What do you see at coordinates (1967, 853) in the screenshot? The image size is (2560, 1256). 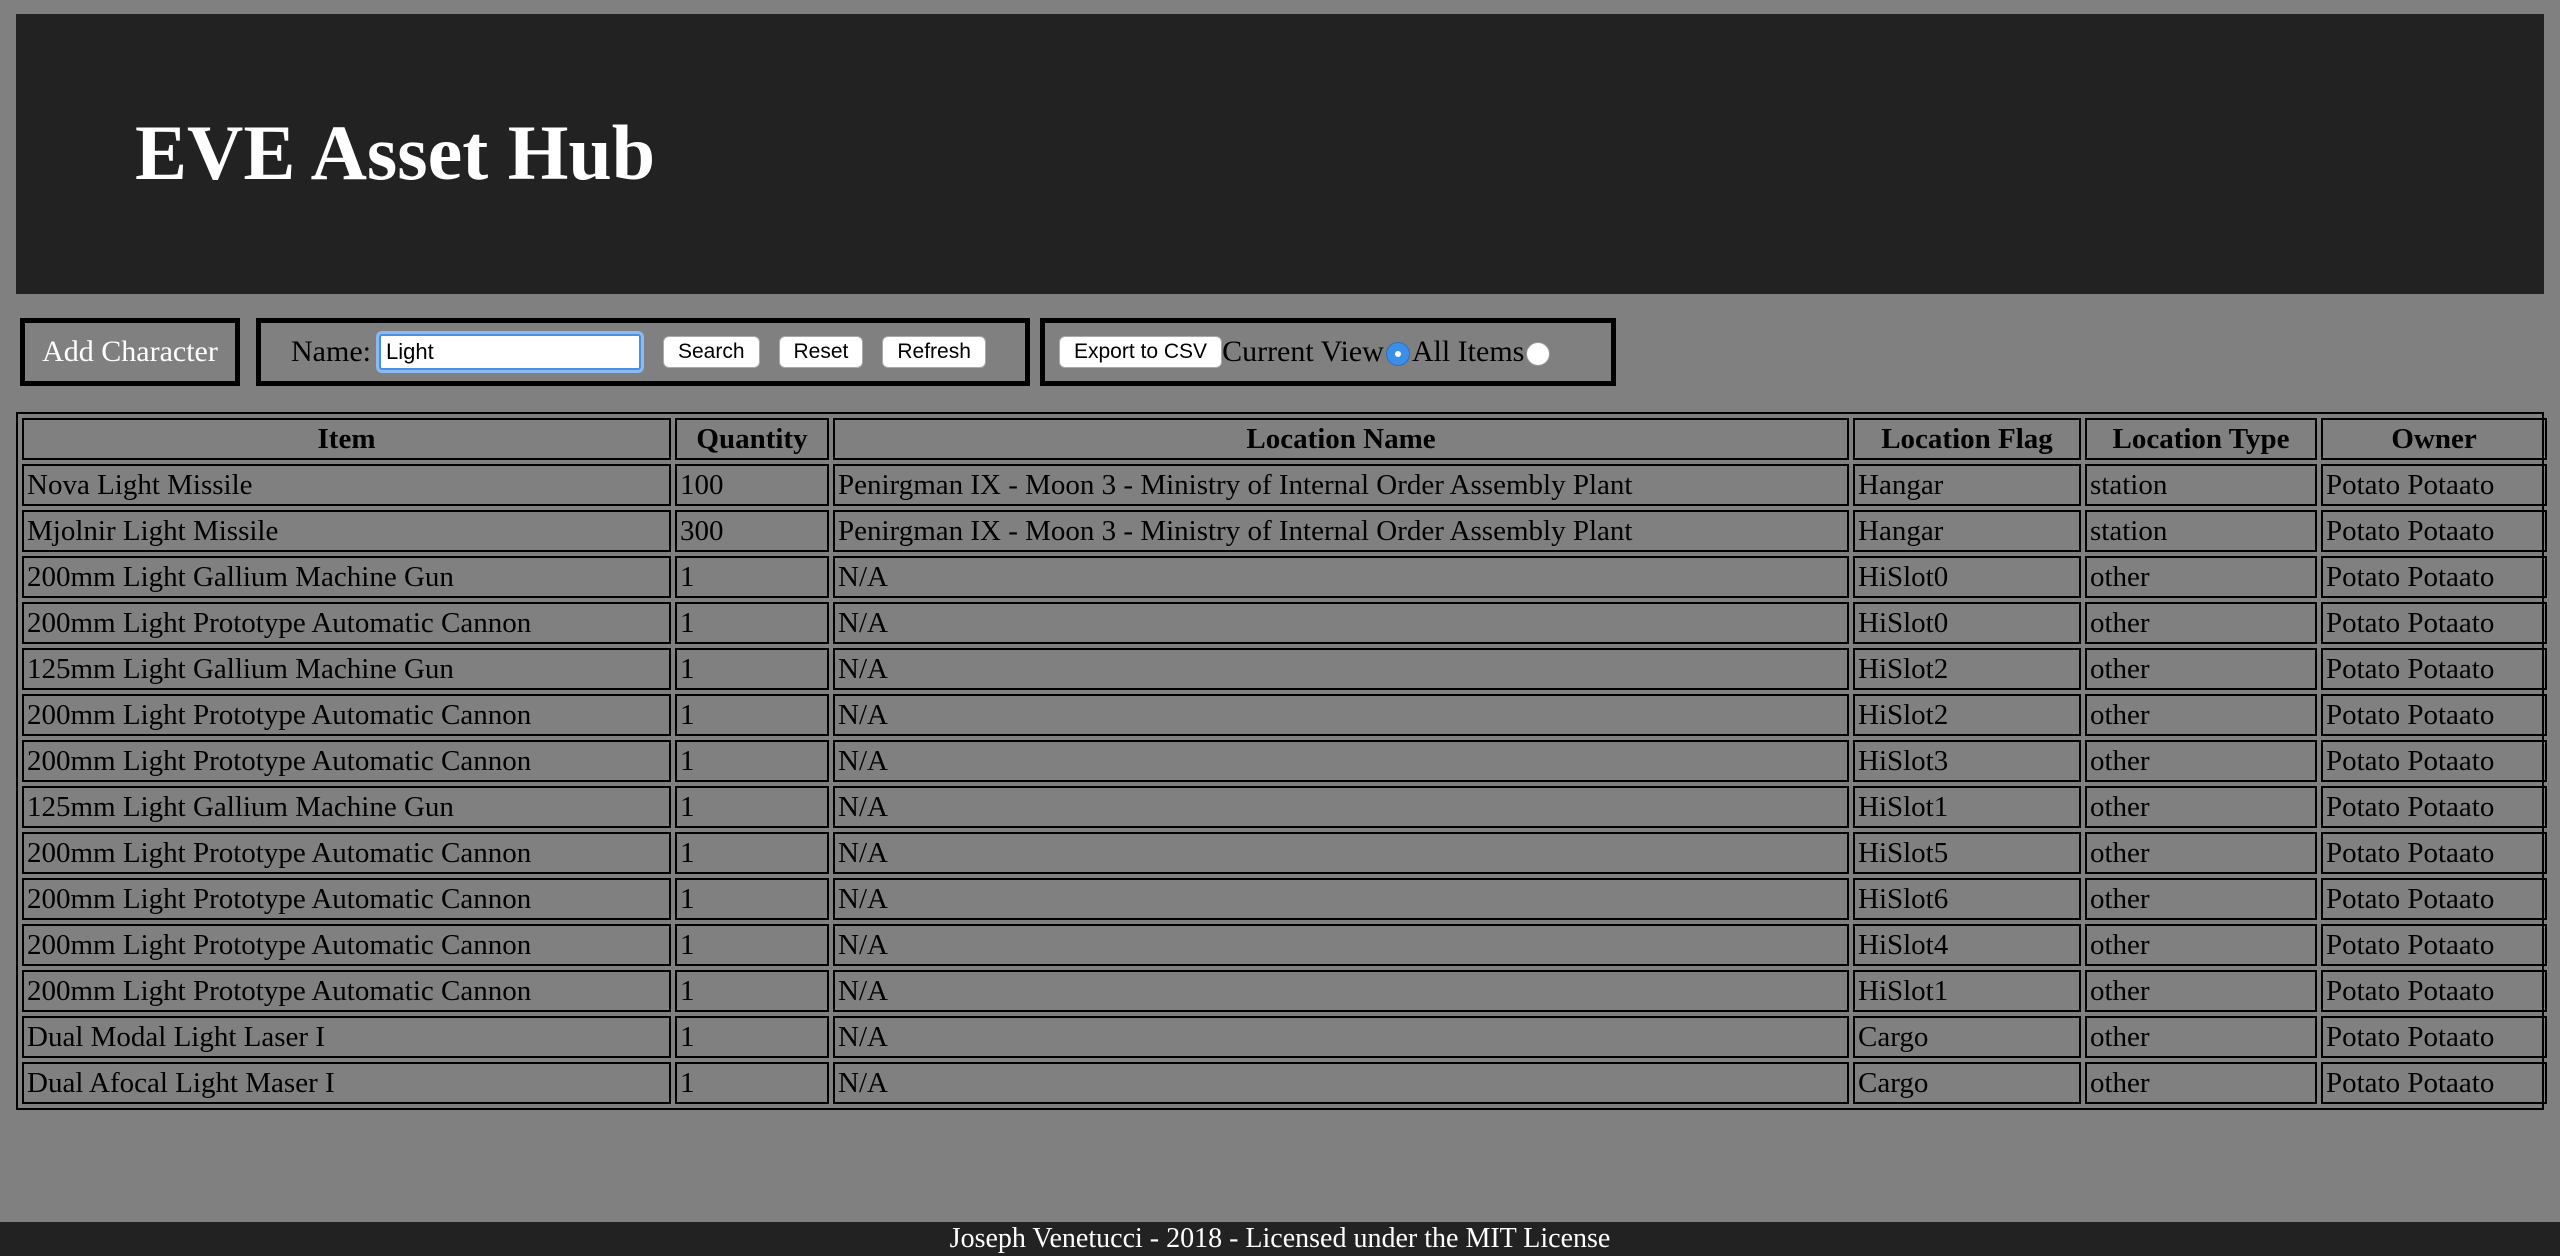 I see `cell-location-flag: HiSlot5` at bounding box center [1967, 853].